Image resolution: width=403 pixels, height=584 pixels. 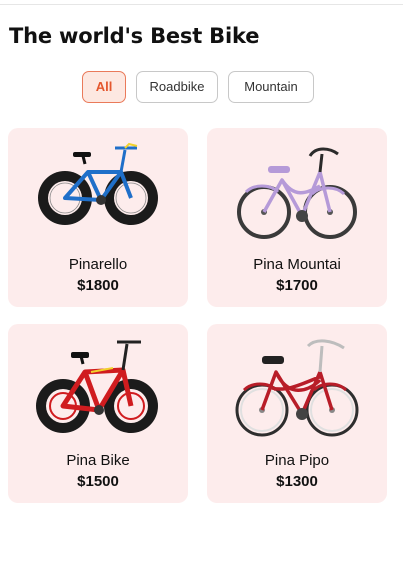 What do you see at coordinates (98, 481) in the screenshot?
I see `product-price: $1500` at bounding box center [98, 481].